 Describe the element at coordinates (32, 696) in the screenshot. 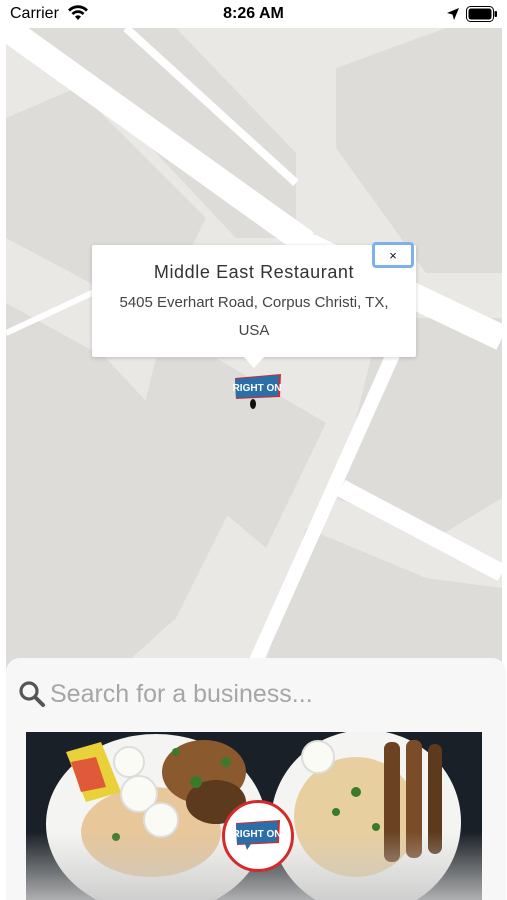

I see `search-icon` at that location.